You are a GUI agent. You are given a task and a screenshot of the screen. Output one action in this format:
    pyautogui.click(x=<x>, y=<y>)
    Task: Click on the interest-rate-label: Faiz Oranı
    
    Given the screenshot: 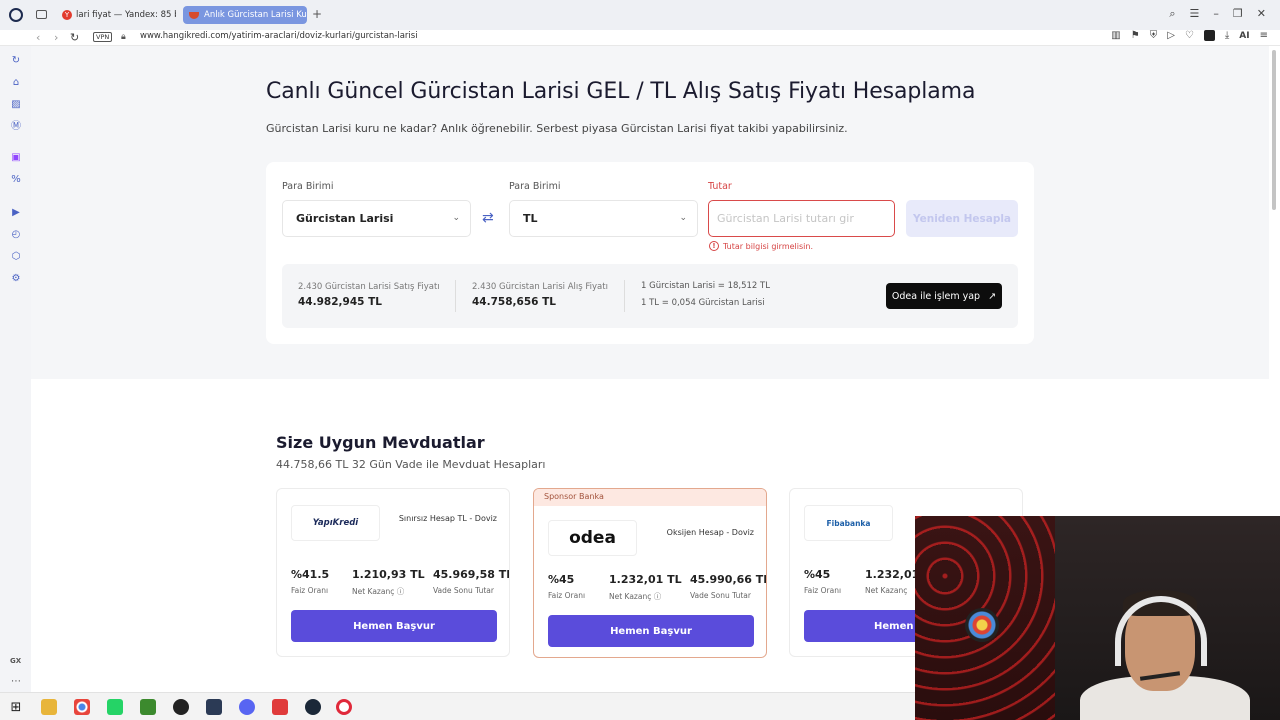 What is the action you would take?
    pyautogui.click(x=310, y=590)
    